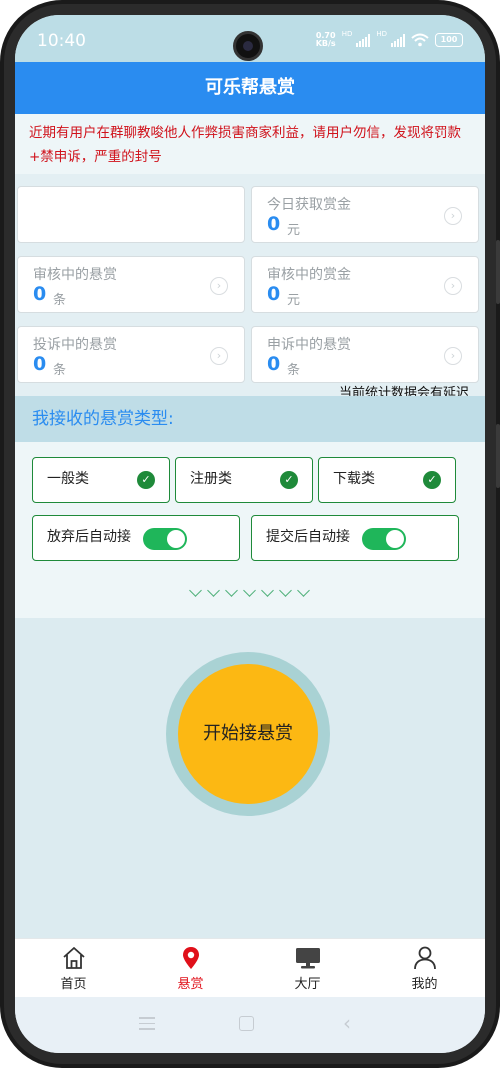 This screenshot has width=500, height=1068. Describe the element at coordinates (365, 284) in the screenshot. I see `stat-card-reviewing-reward: 审核中的赏金 0 元 ›` at that location.